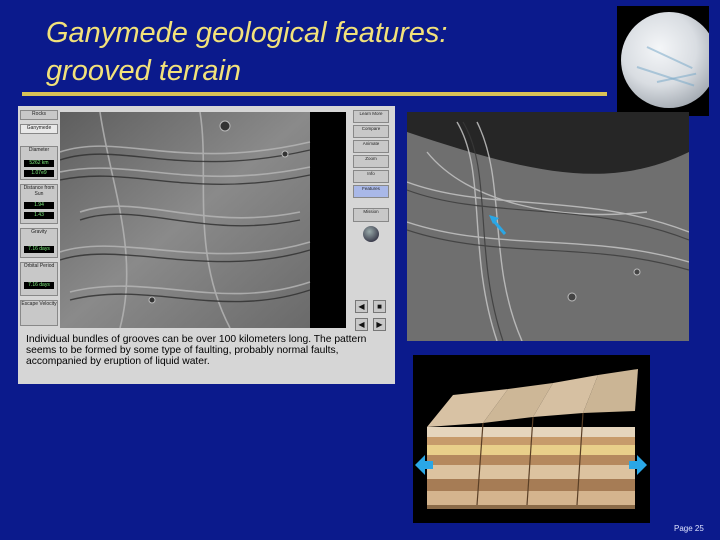 This screenshot has height=540, width=720. Describe the element at coordinates (361, 324) in the screenshot. I see `prev-button: ◀` at that location.